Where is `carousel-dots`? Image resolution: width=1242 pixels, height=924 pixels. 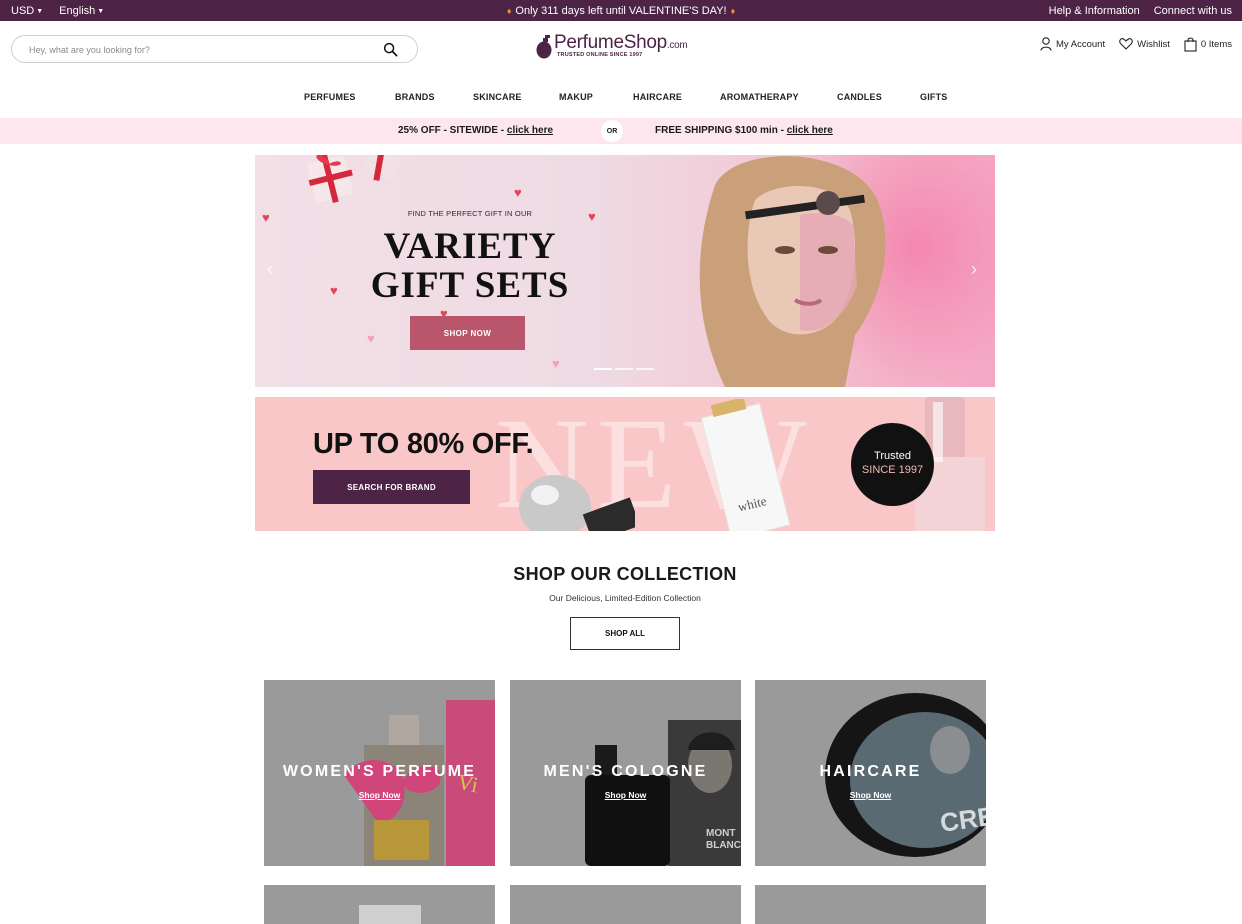 carousel-dots is located at coordinates (624, 369).